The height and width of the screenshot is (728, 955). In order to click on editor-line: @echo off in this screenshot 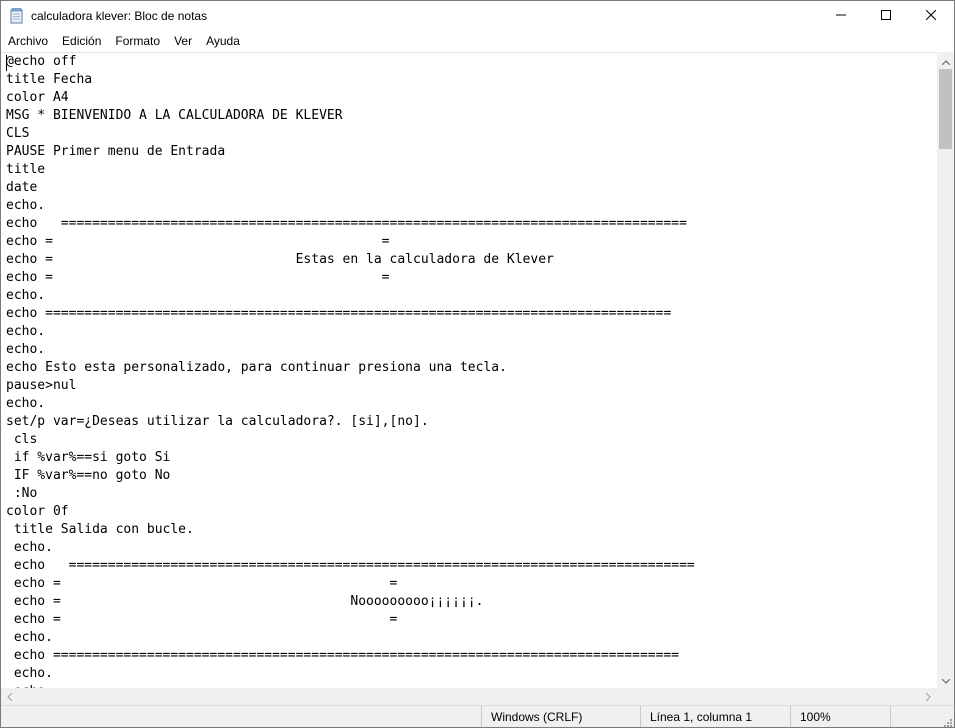, I will do `click(350, 62)`.